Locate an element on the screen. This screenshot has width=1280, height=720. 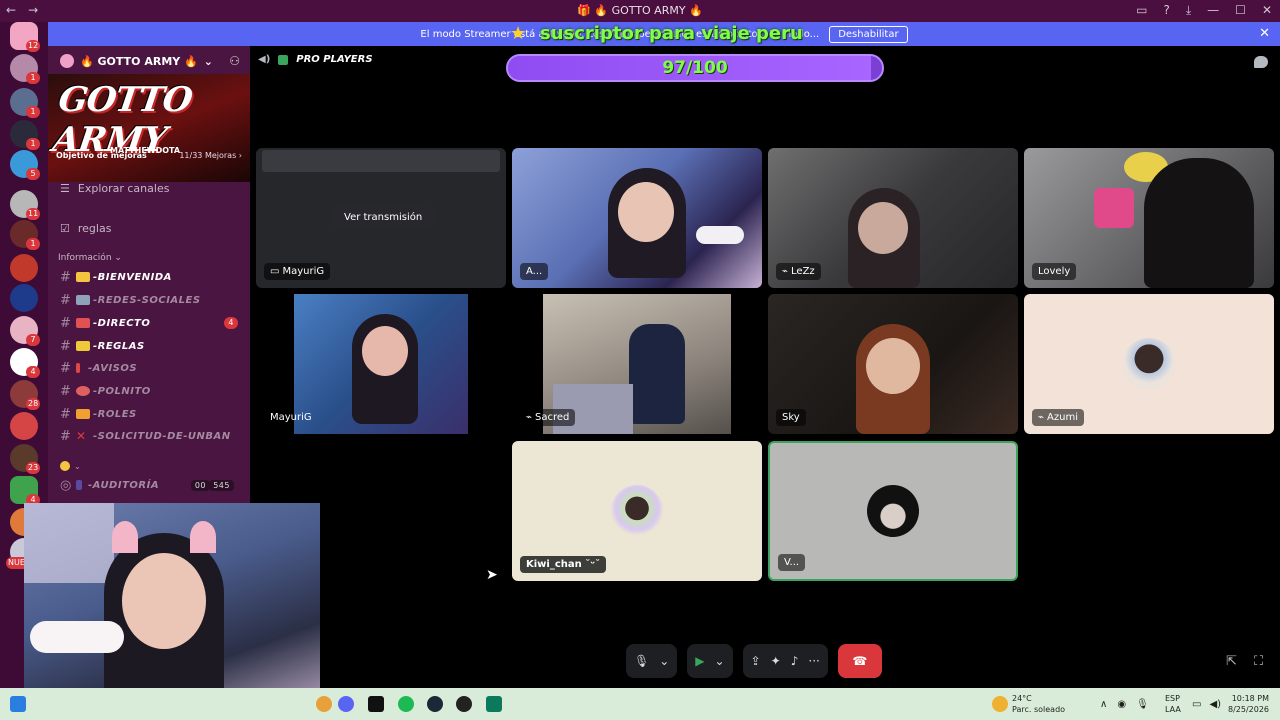
display-icon: ▭ is located at coordinates (1196, 704).